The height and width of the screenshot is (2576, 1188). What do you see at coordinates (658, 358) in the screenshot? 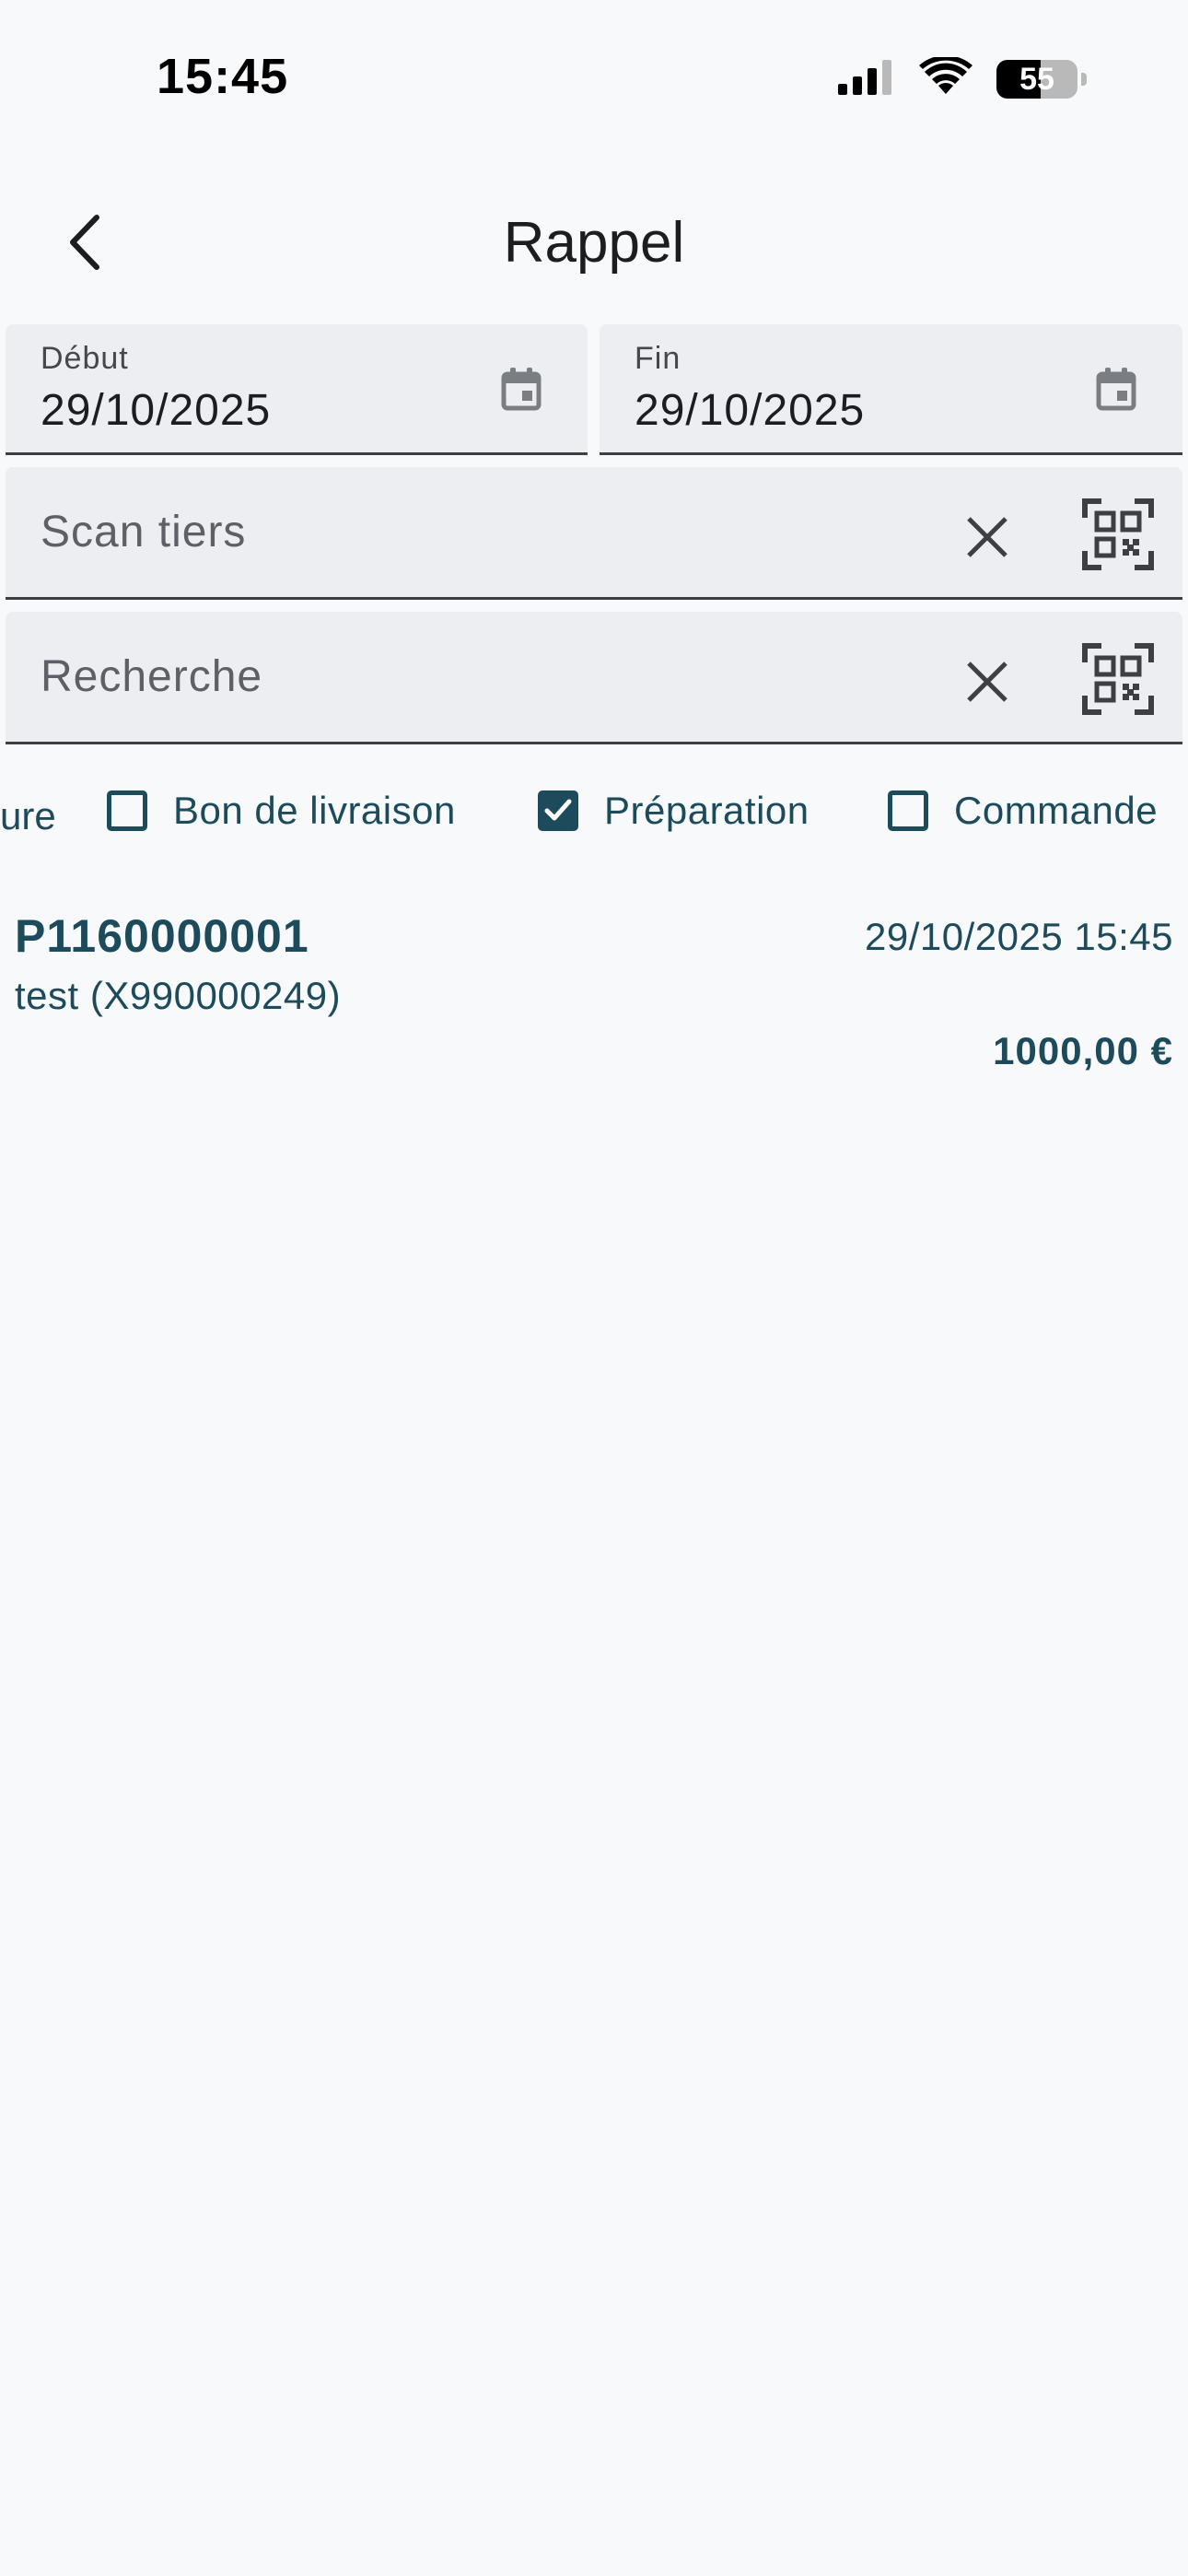
I see `end-date-label: Fin` at bounding box center [658, 358].